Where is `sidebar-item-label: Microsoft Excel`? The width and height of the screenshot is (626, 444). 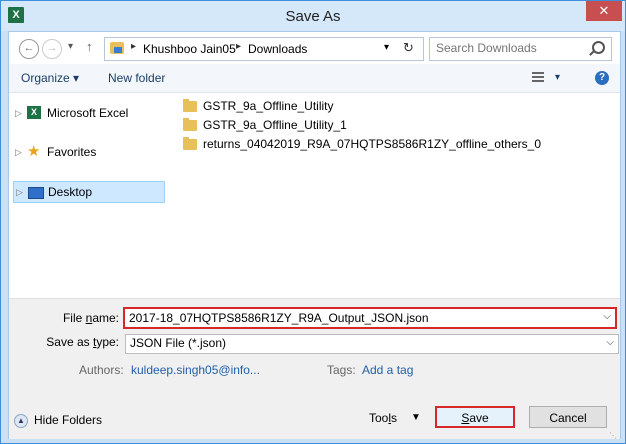 sidebar-item-label: Microsoft Excel is located at coordinates (88, 113).